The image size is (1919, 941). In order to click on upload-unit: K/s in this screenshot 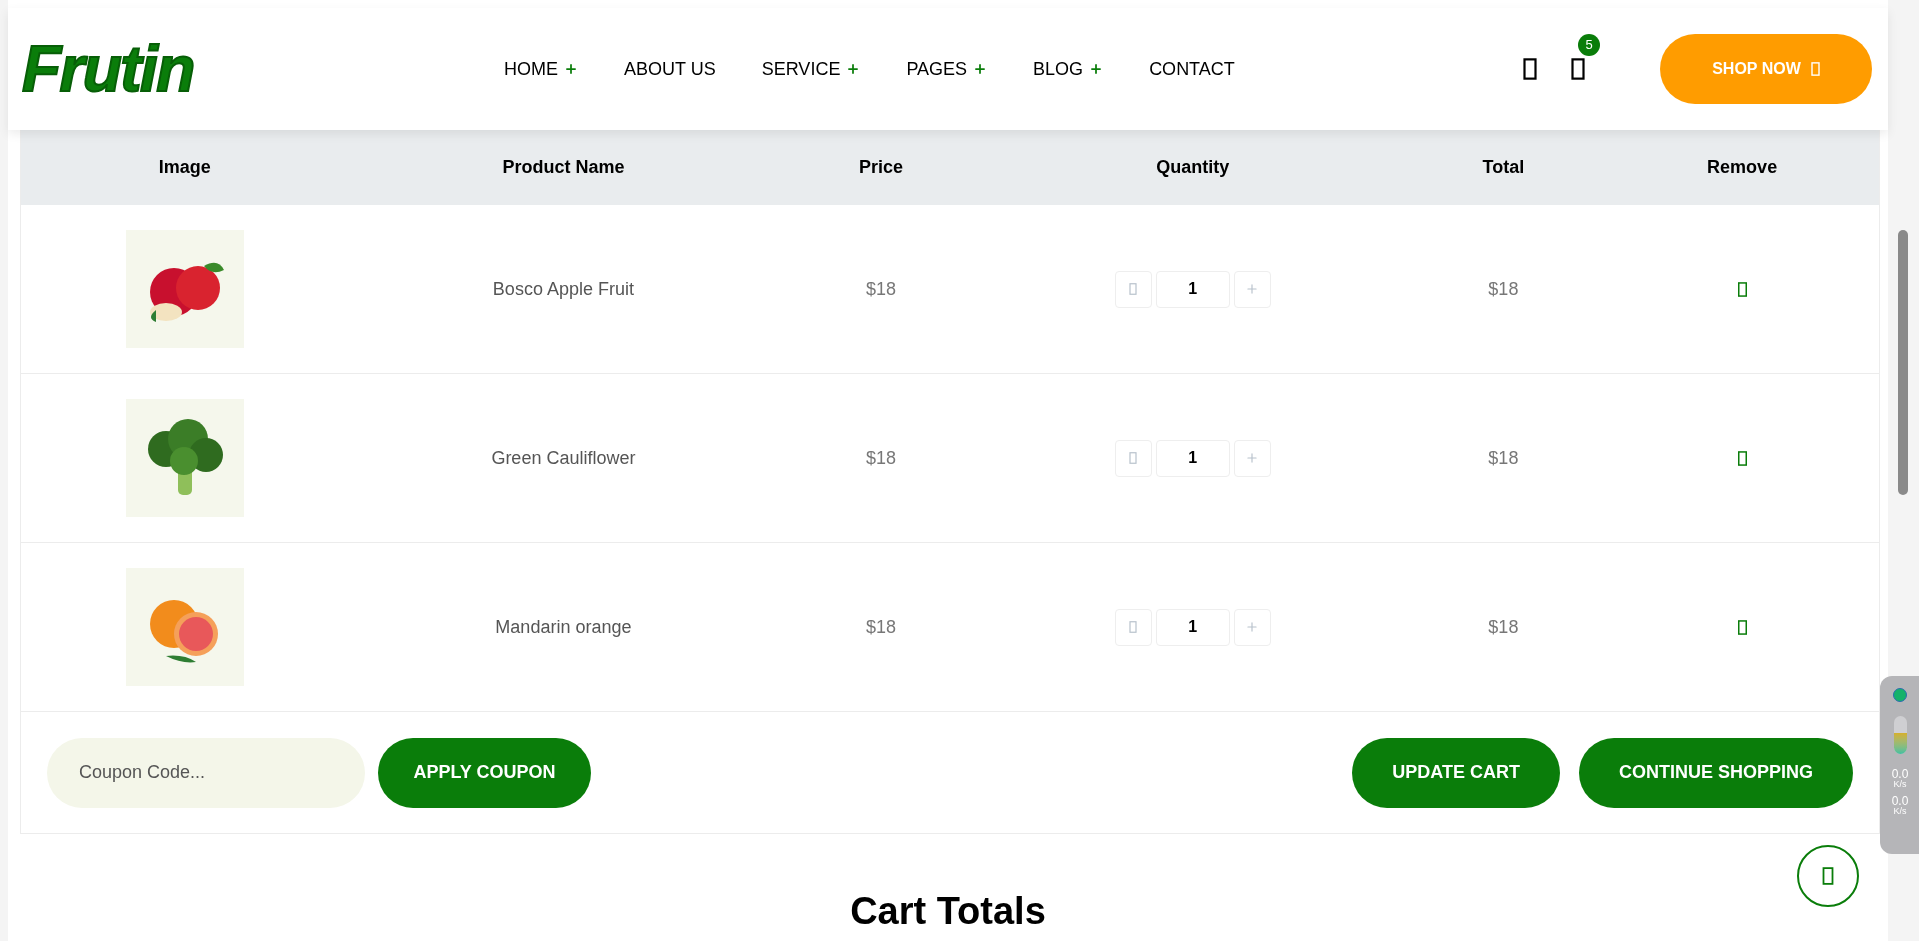, I will do `click(1900, 784)`.